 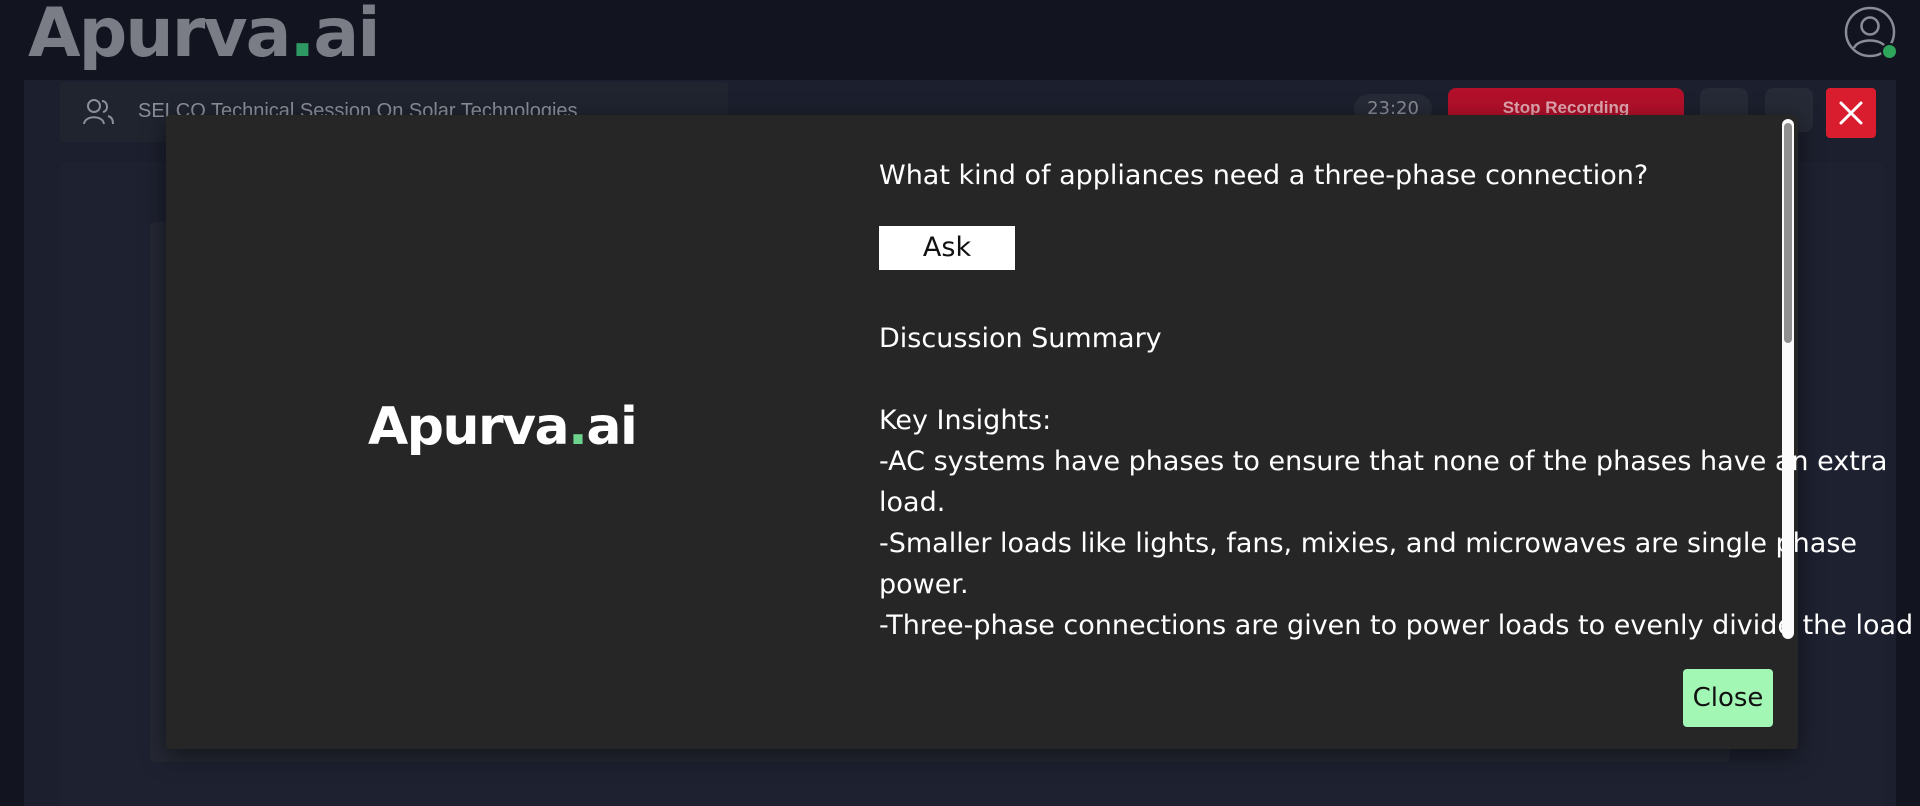 I want to click on app-logo: Apurva.ai, so click(x=204, y=36).